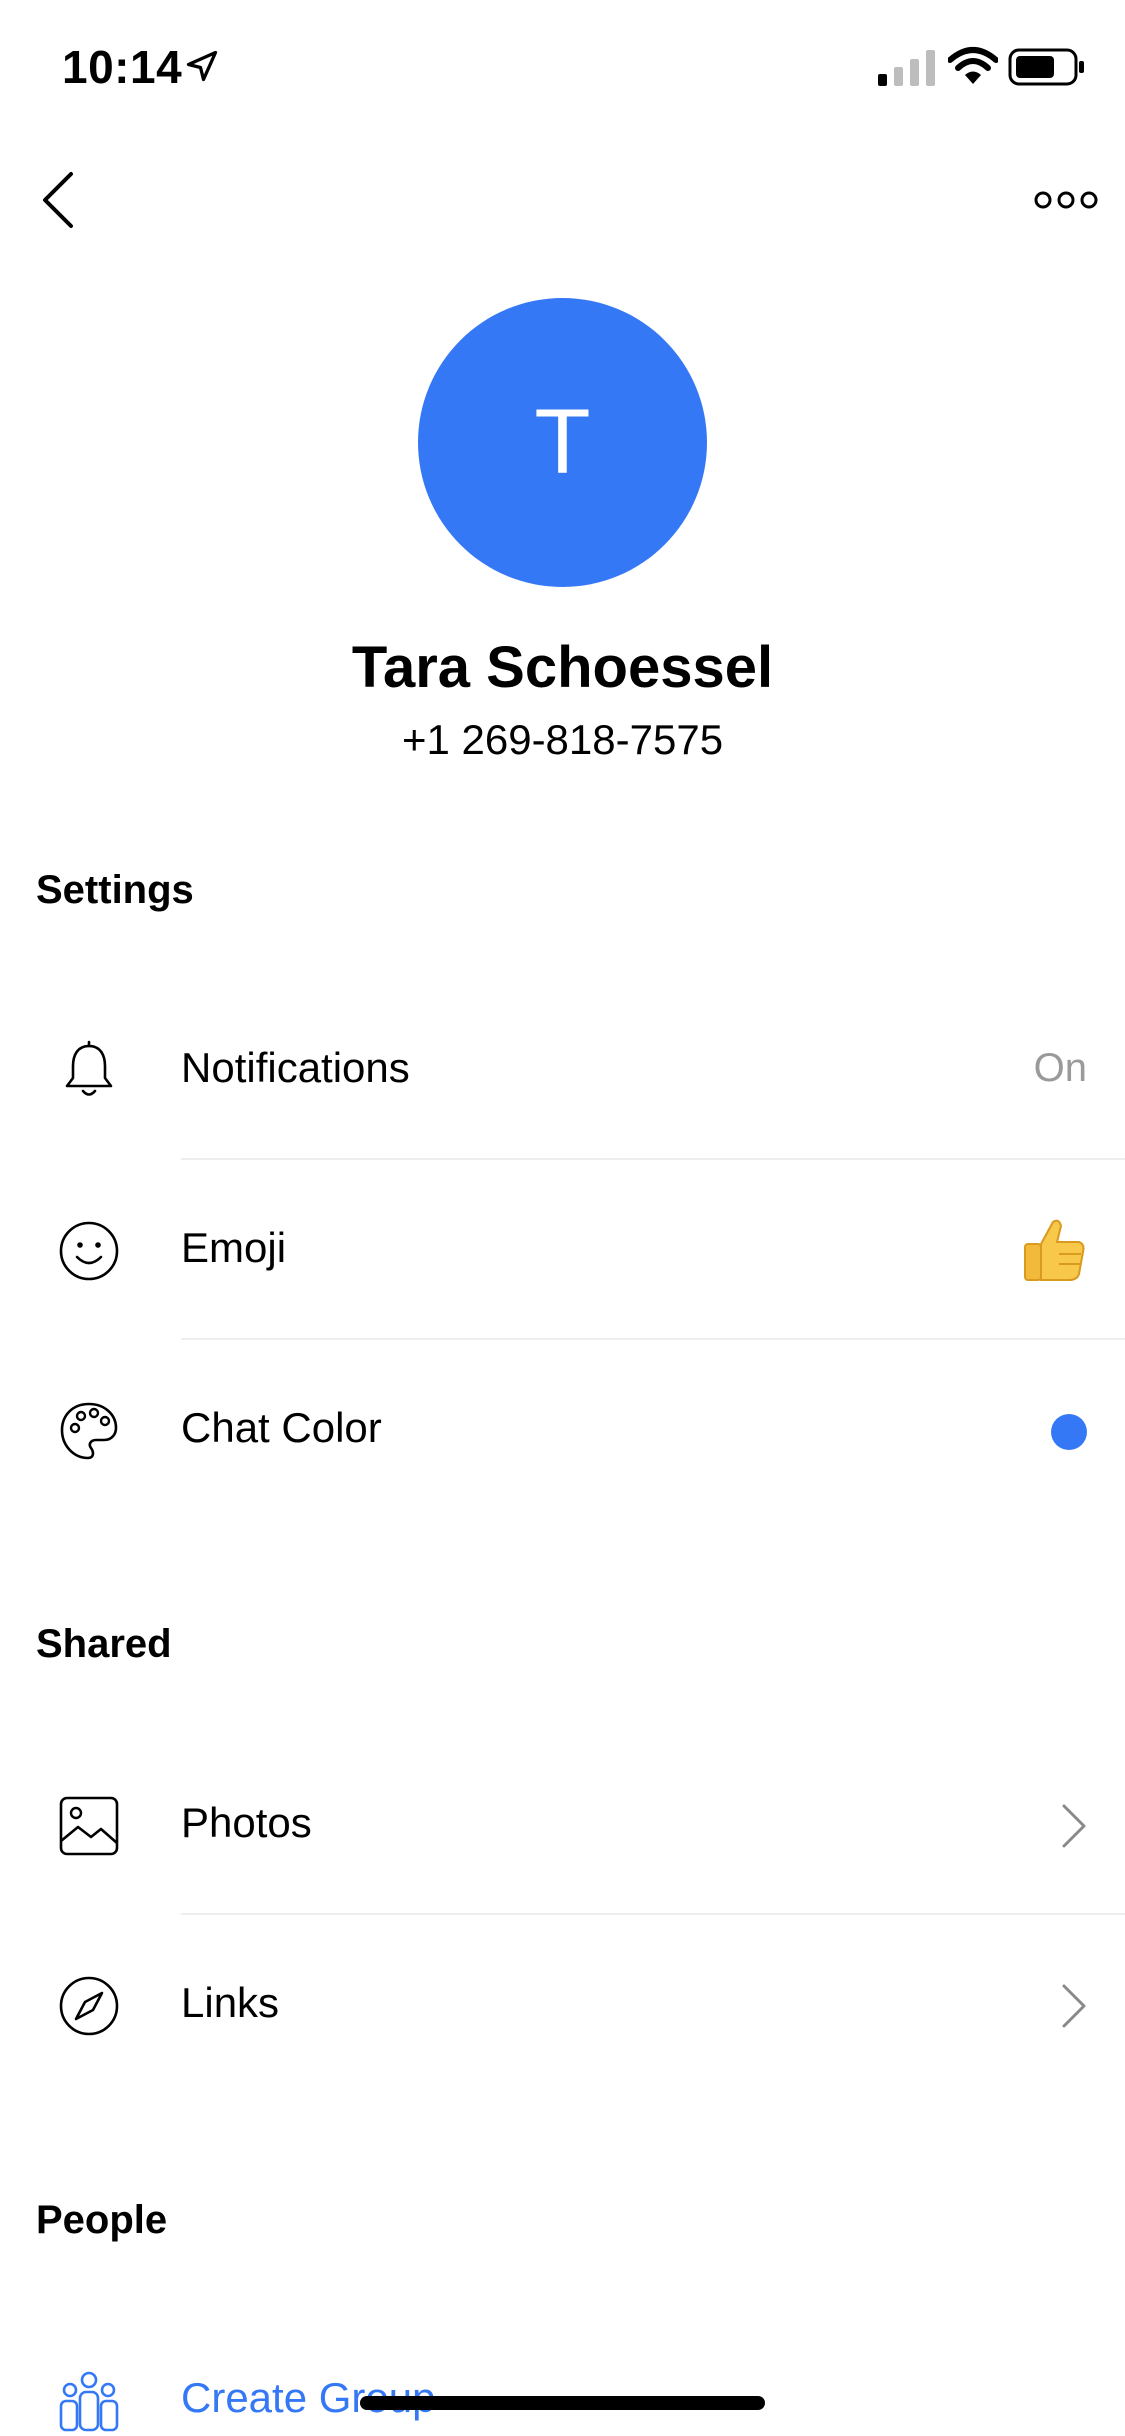  What do you see at coordinates (1060, 1068) in the screenshot?
I see `notifications-value: On` at bounding box center [1060, 1068].